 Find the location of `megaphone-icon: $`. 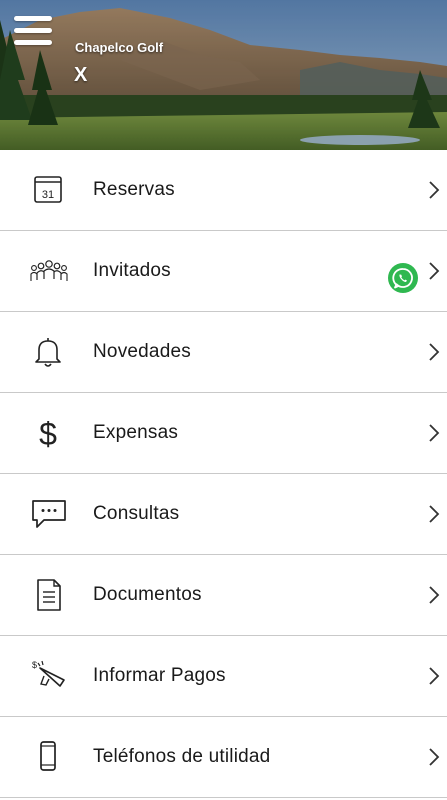

megaphone-icon: $ is located at coordinates (50, 676).